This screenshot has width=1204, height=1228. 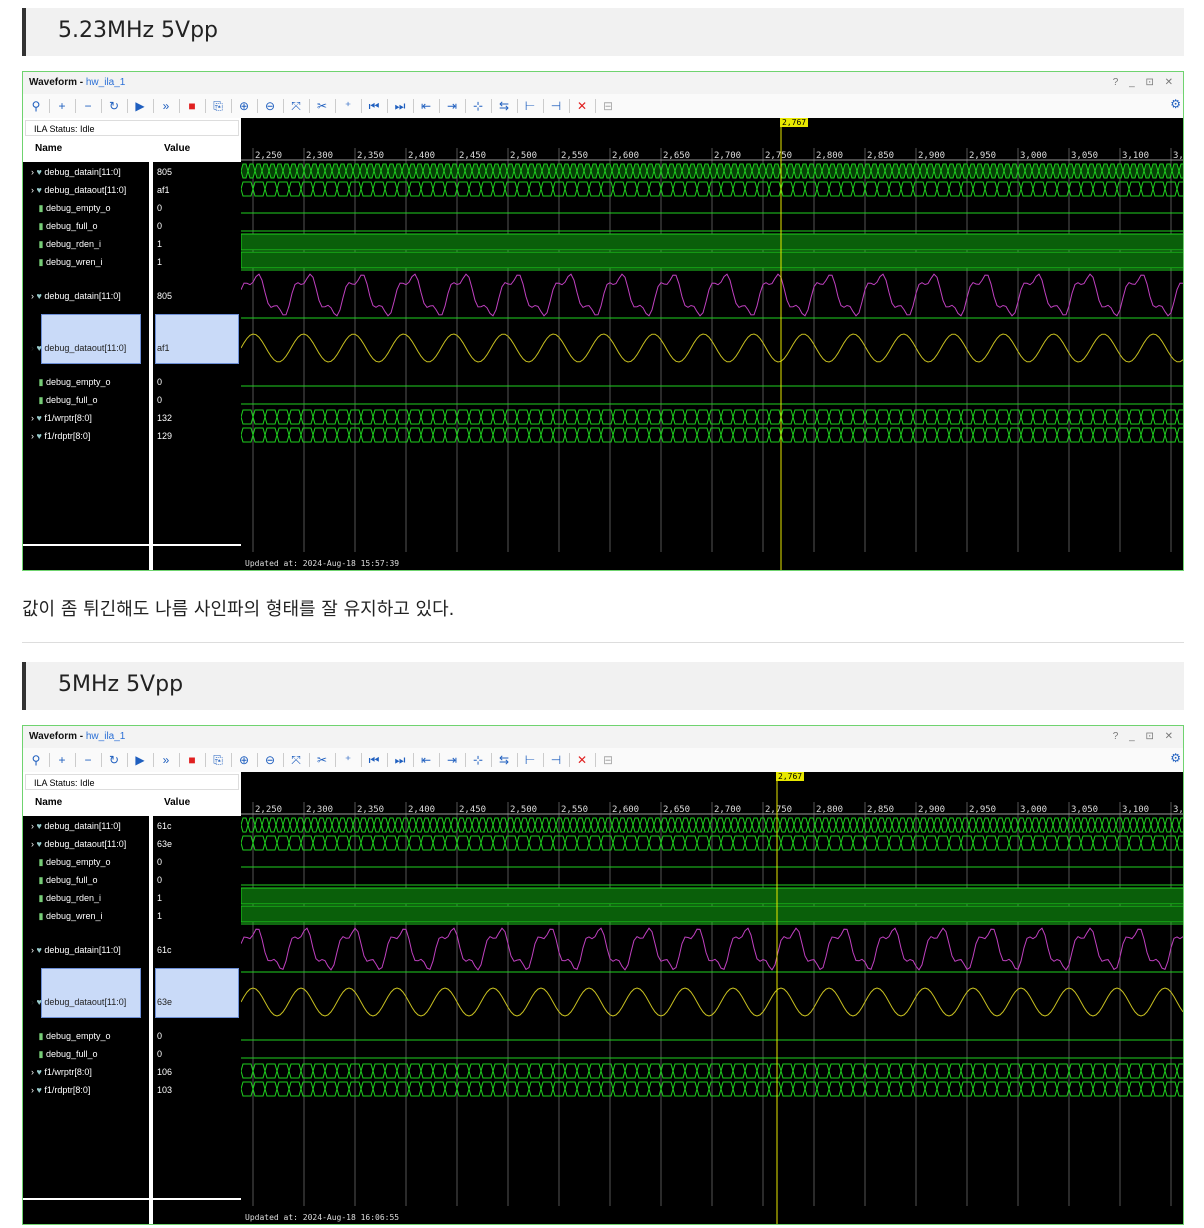 What do you see at coordinates (132, 1072) in the screenshot?
I see `signal-row: › ♥ f1/wrptr[8:0] 106` at bounding box center [132, 1072].